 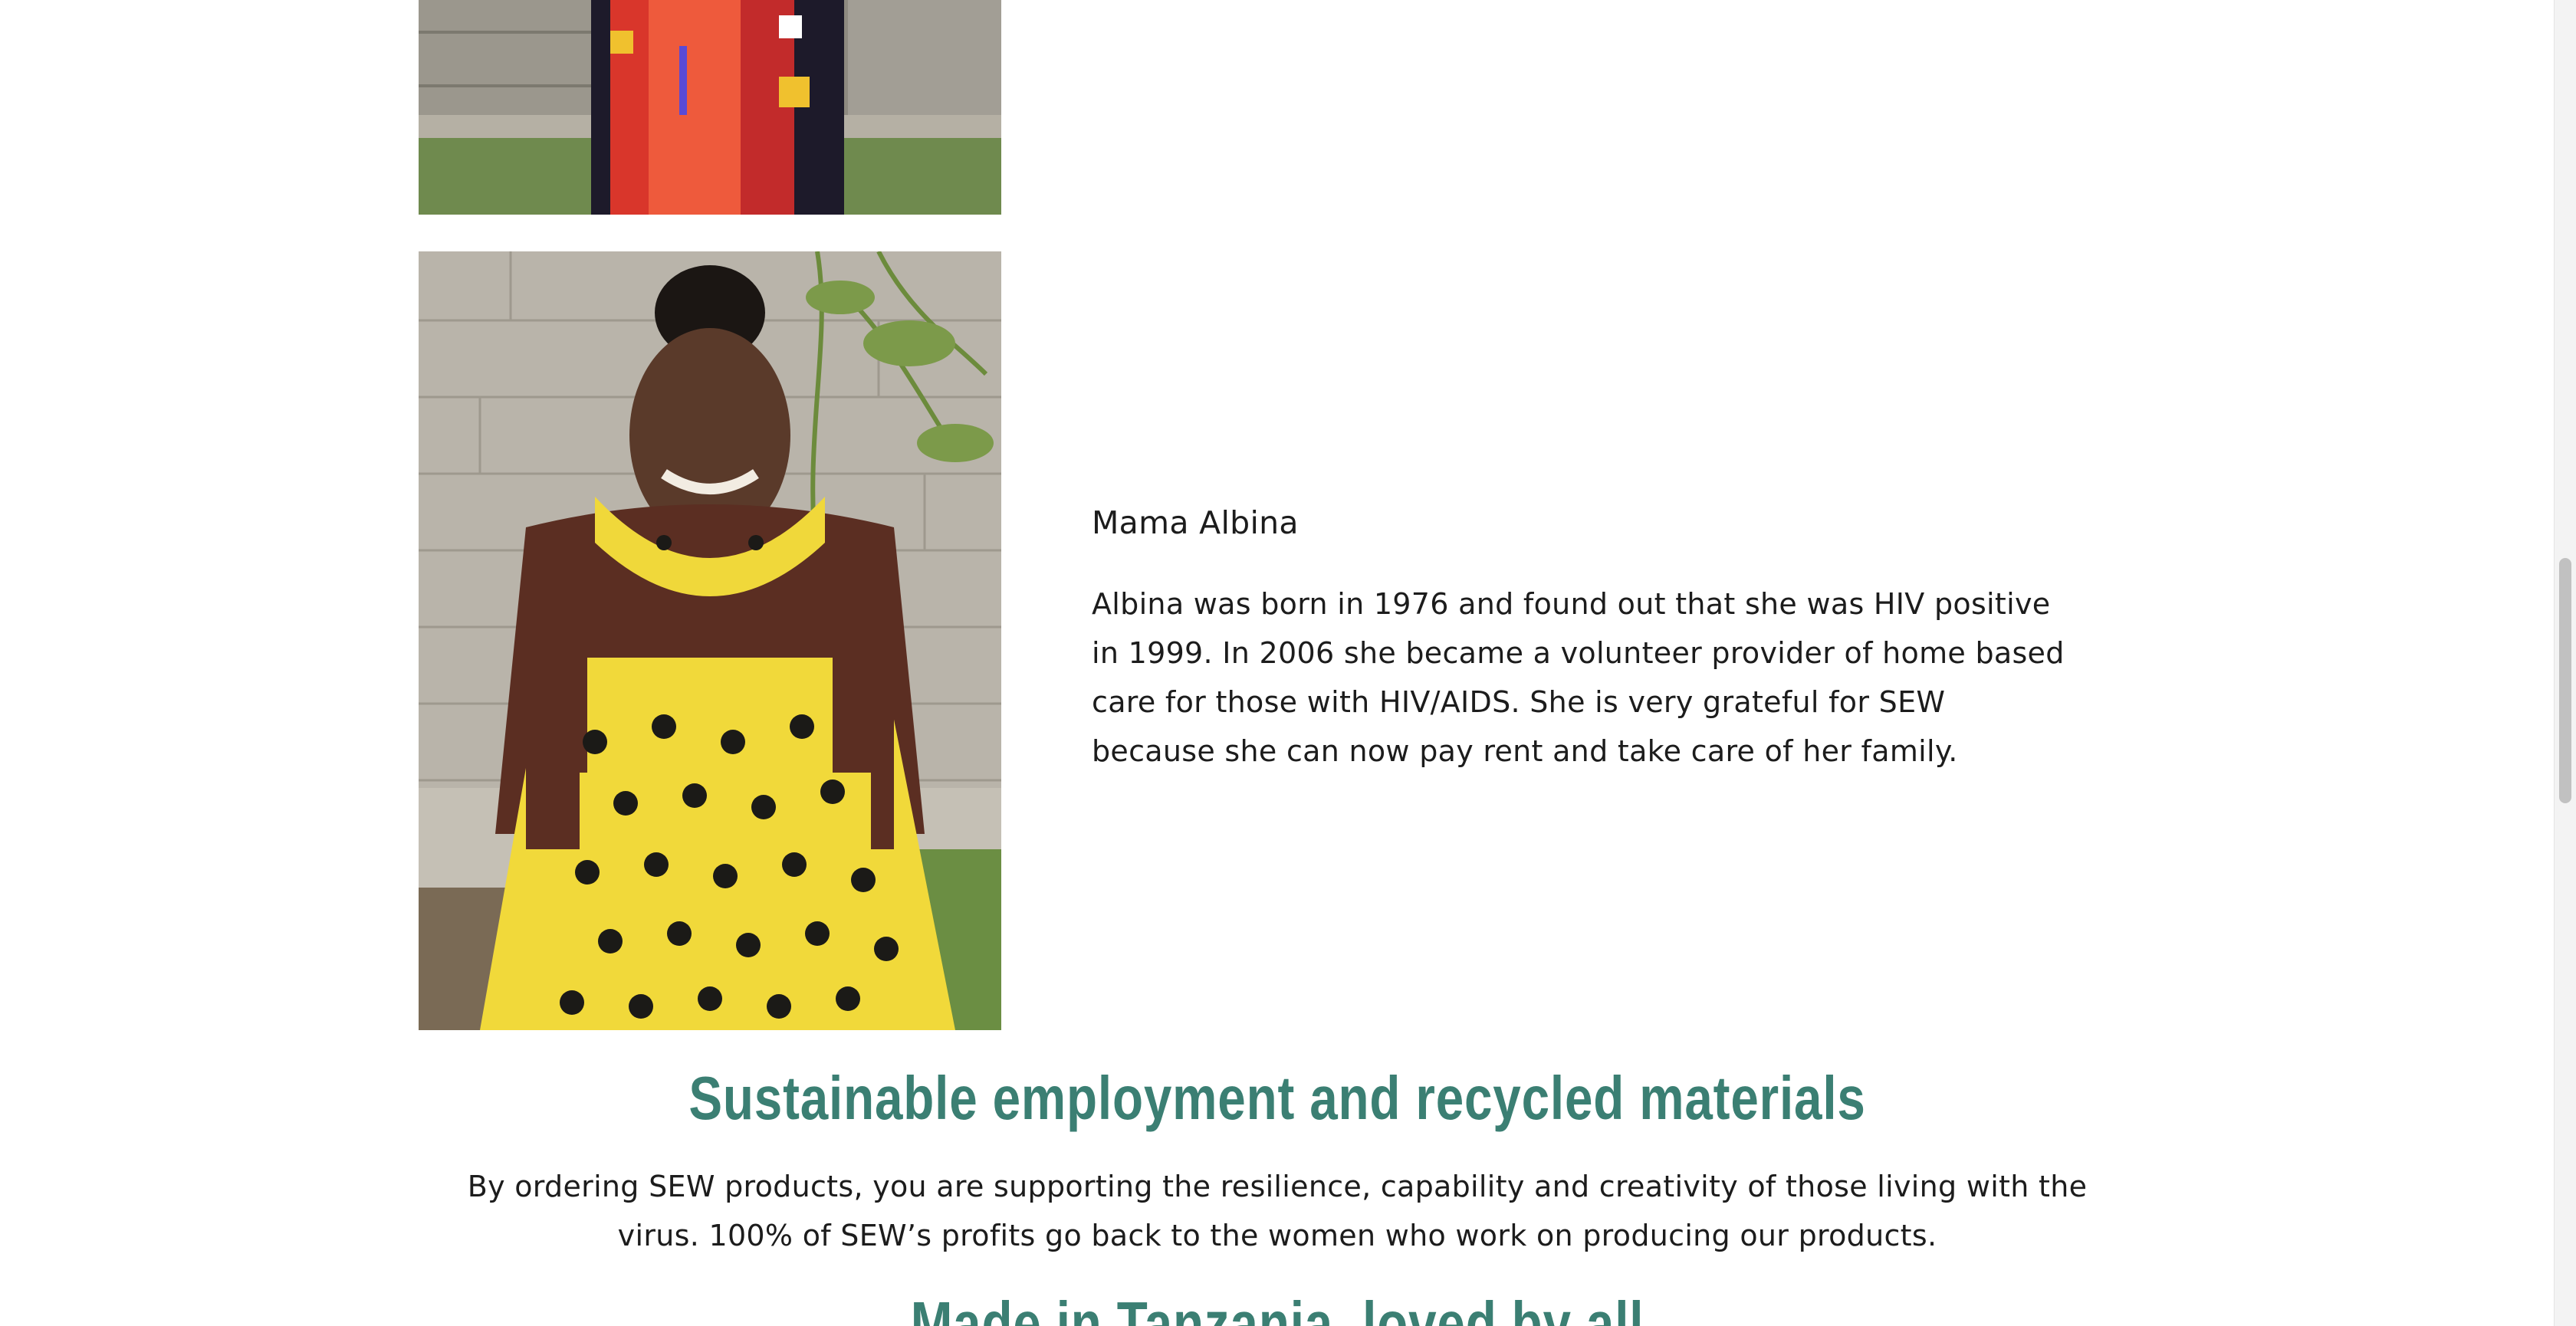 I want to click on scrollbar-thumb, so click(x=2565, y=680).